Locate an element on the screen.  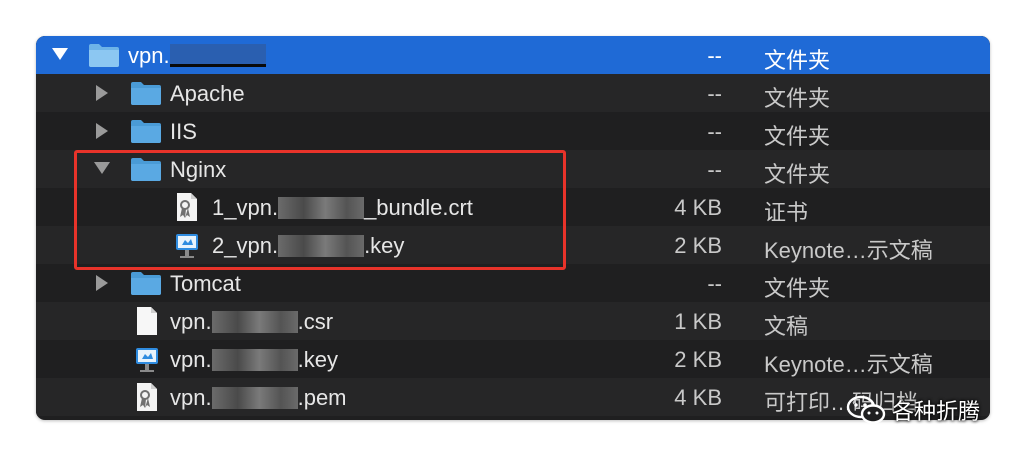
file-kind: 文稿 is located at coordinates (786, 326).